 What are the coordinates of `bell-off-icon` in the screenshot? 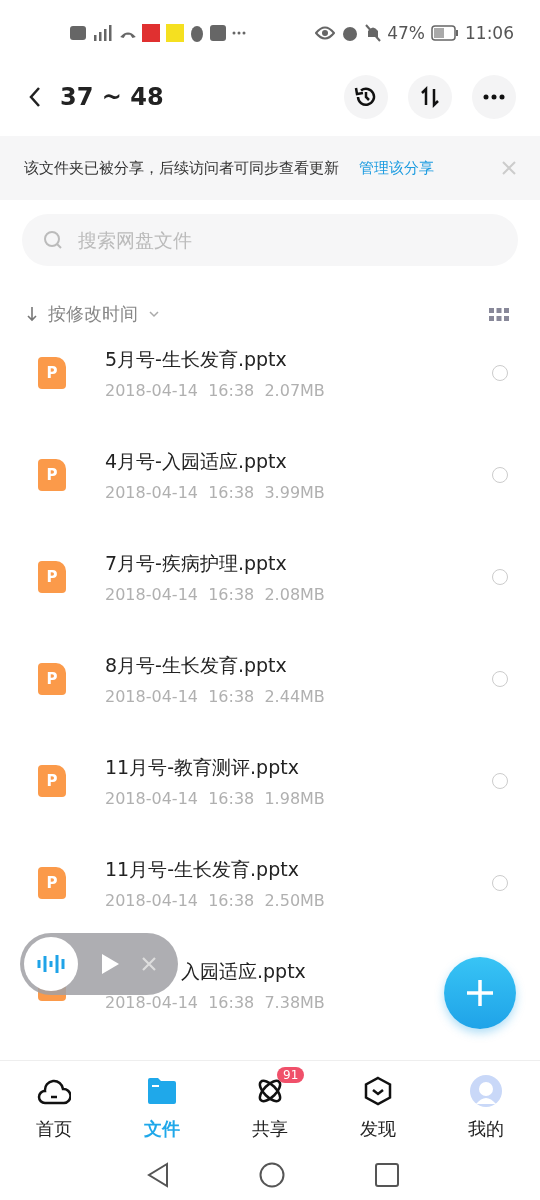 It's located at (373, 33).